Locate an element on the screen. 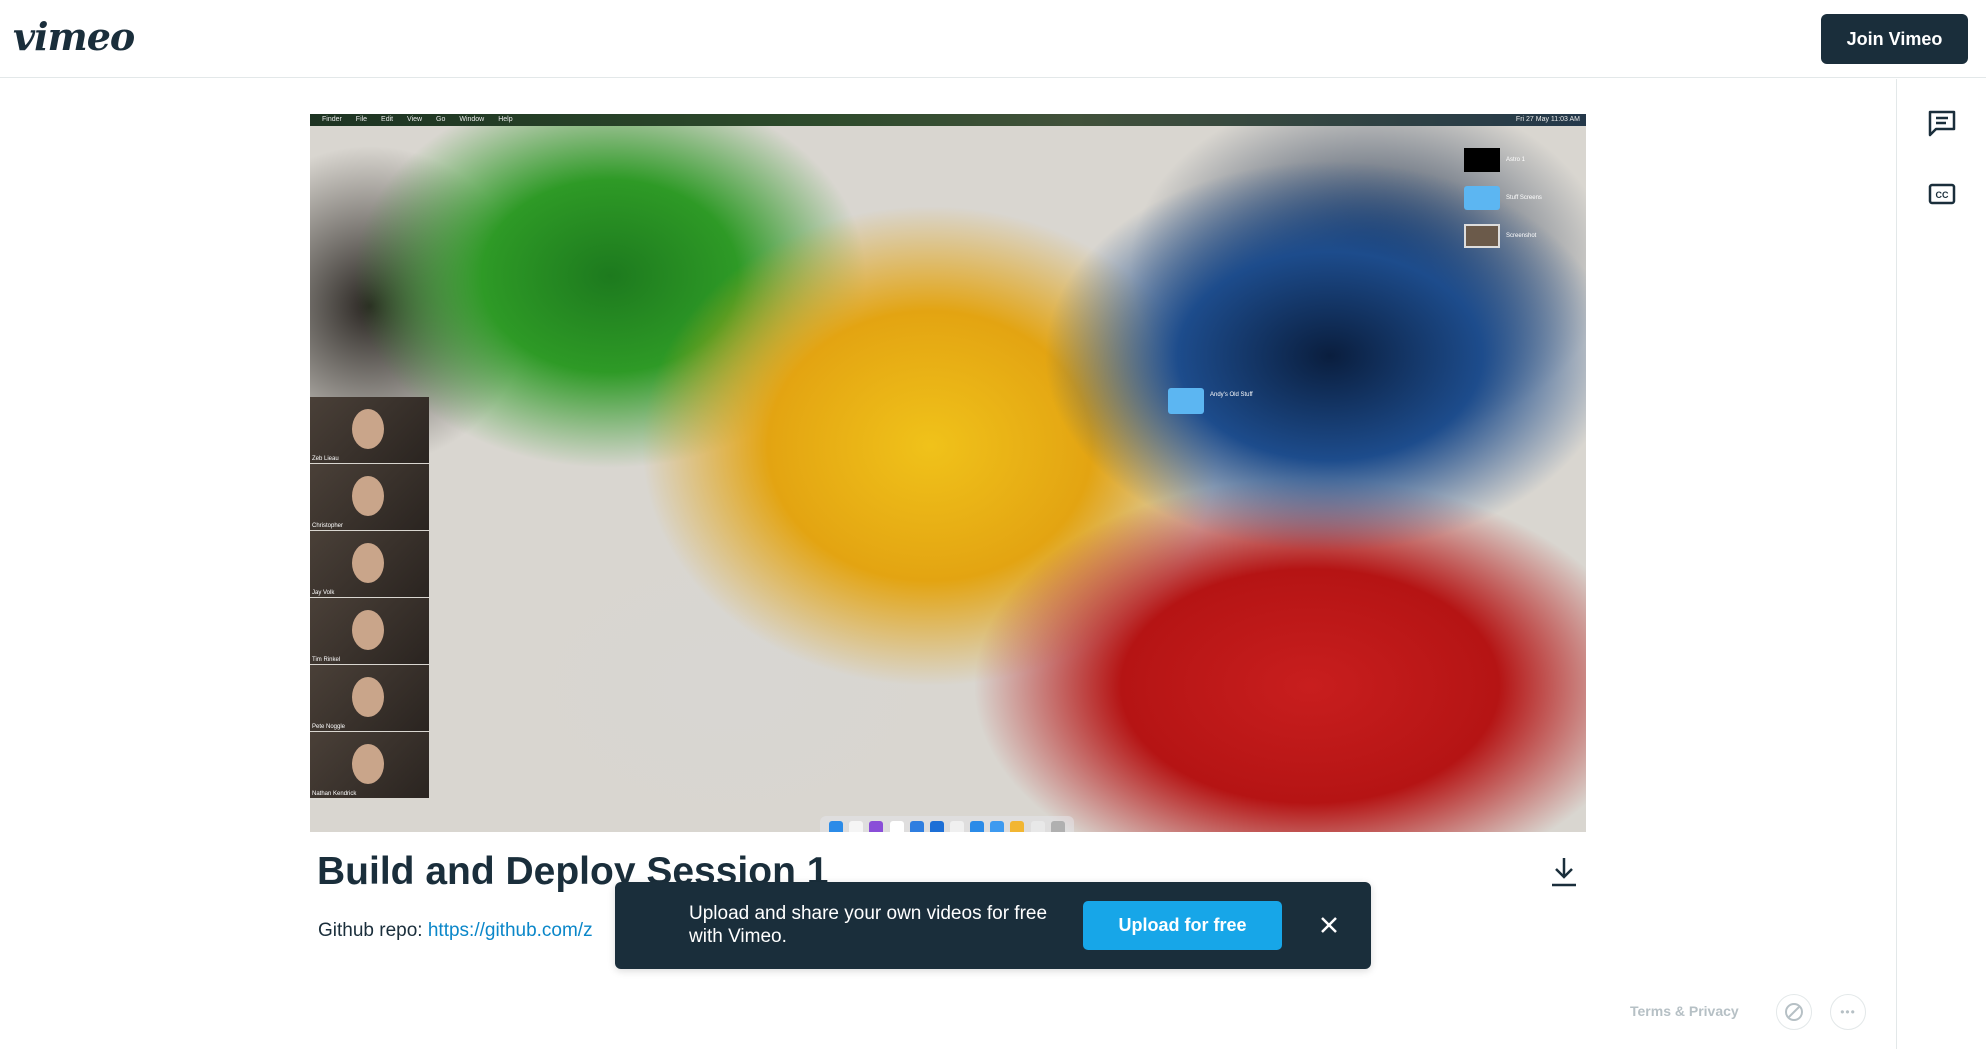  participant-tile: Nathan Kendrick is located at coordinates (369, 765).